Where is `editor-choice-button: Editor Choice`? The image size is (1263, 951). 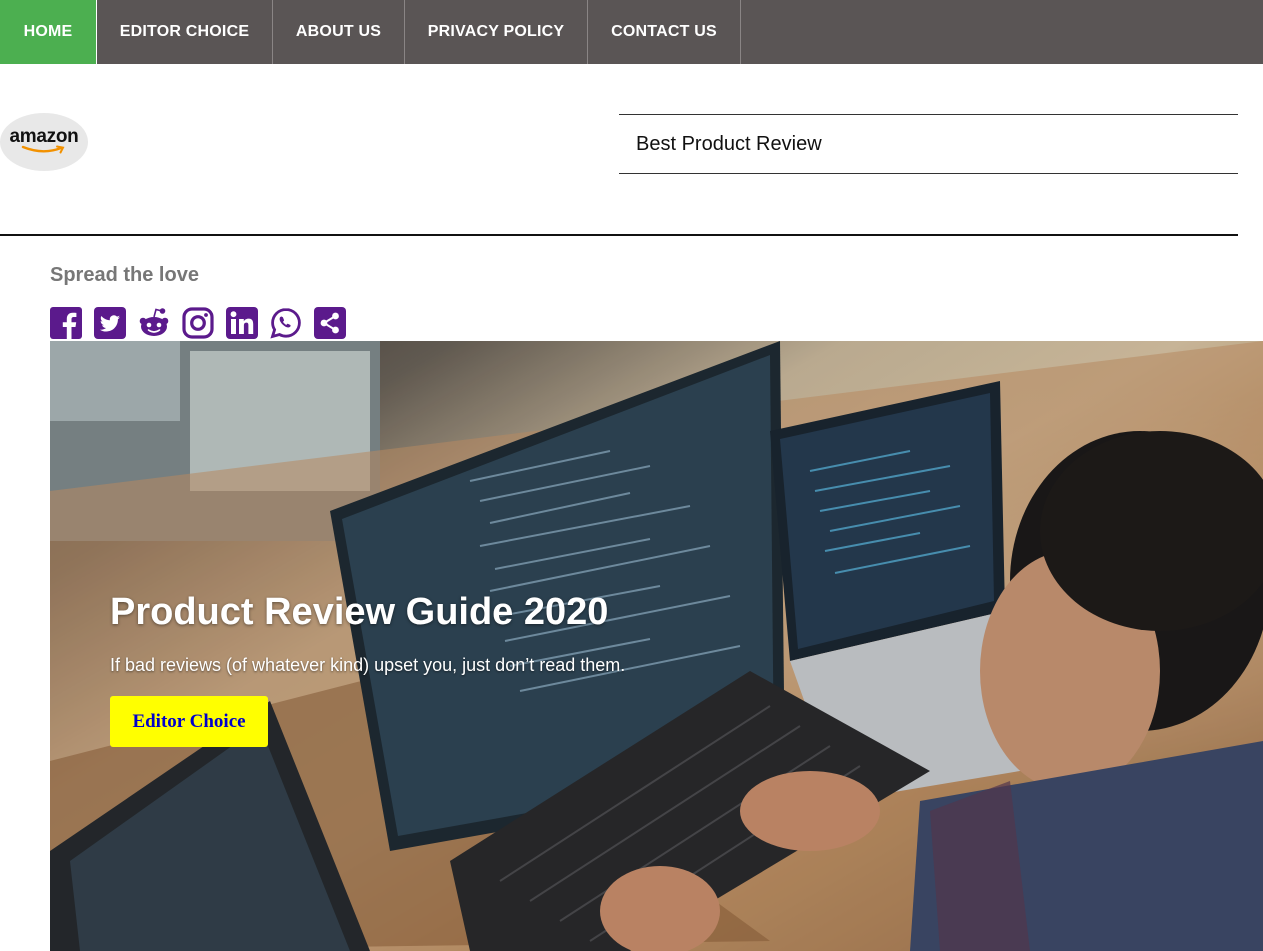 editor-choice-button: Editor Choice is located at coordinates (189, 721).